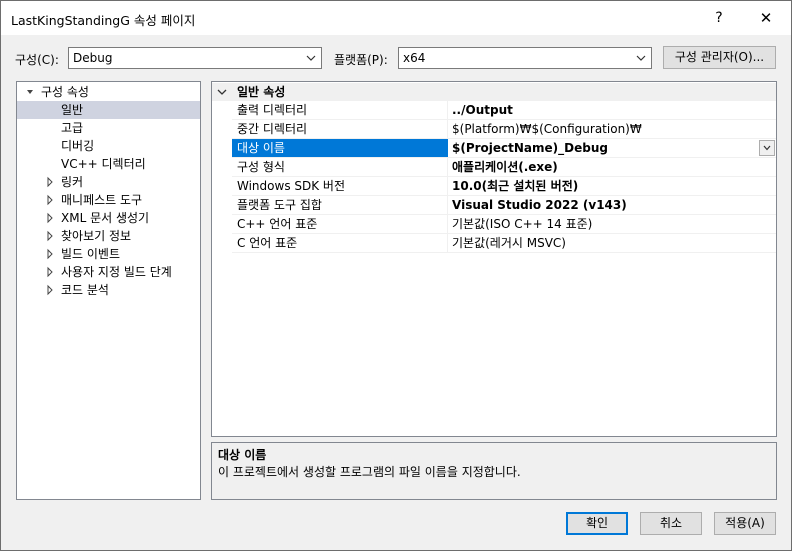 Image resolution: width=792 pixels, height=551 pixels. I want to click on help-button: ?, so click(719, 18).